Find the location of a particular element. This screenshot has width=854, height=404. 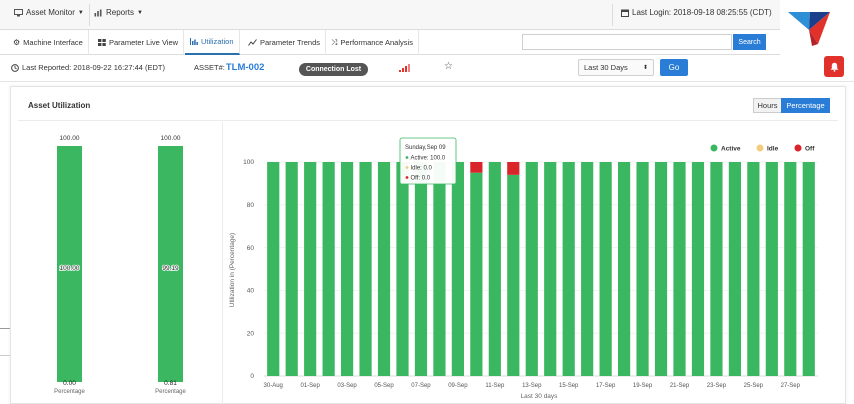

x-tick-label: 13-Sep is located at coordinates (532, 386).